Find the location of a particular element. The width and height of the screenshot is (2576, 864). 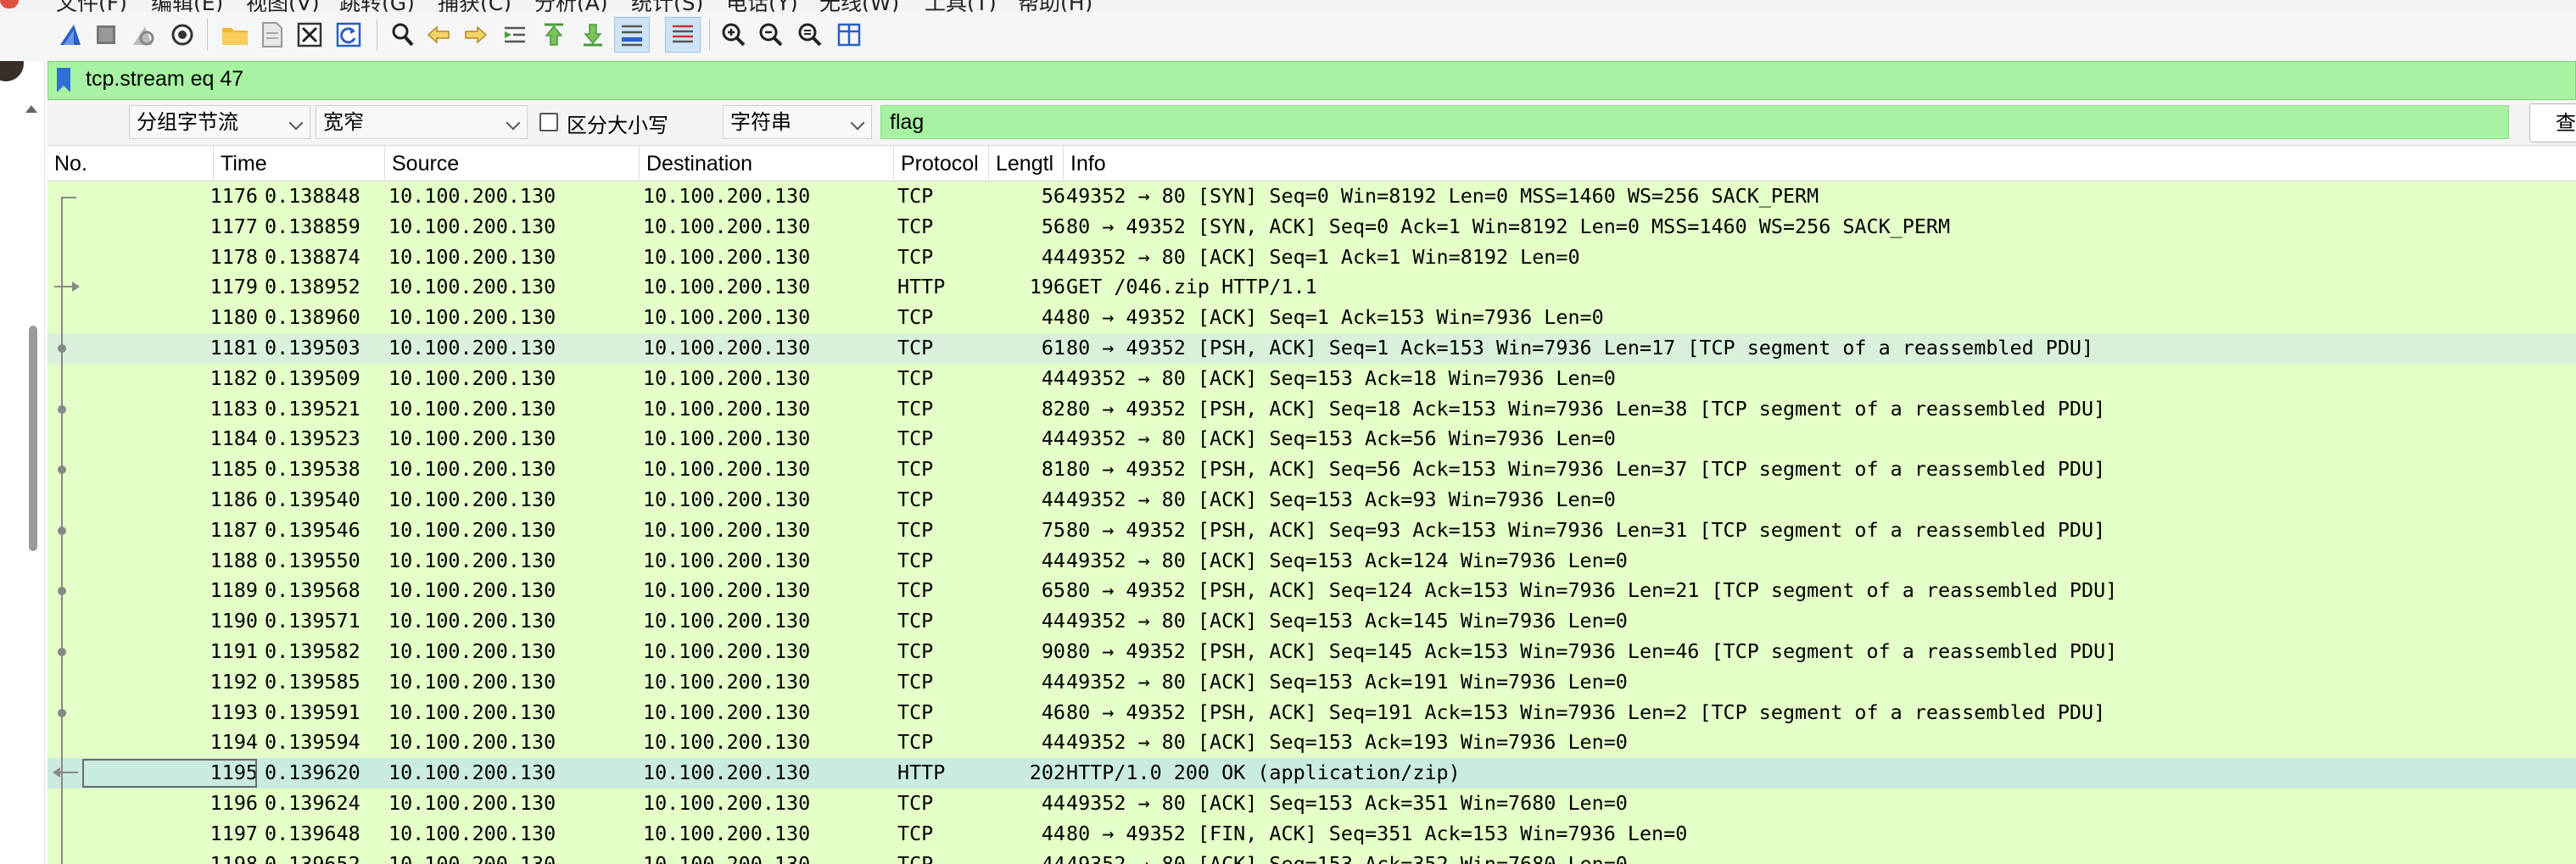

conversation-line is located at coordinates (62, 318).